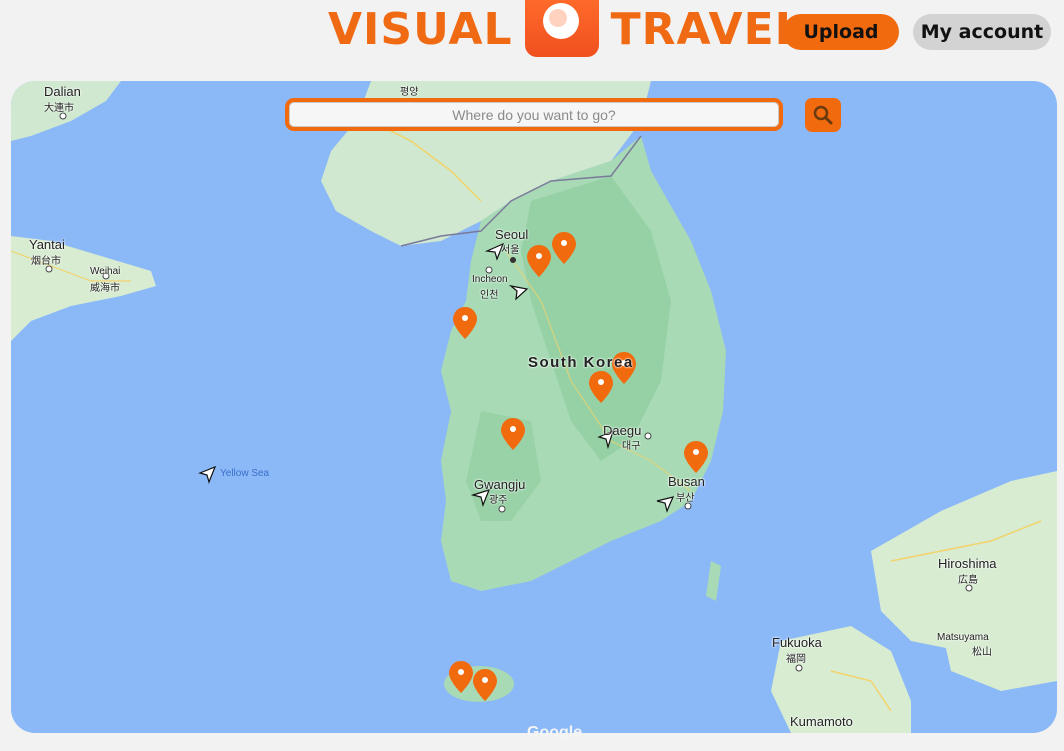  I want to click on map-label-dalian-local: 大連市, so click(59, 108).